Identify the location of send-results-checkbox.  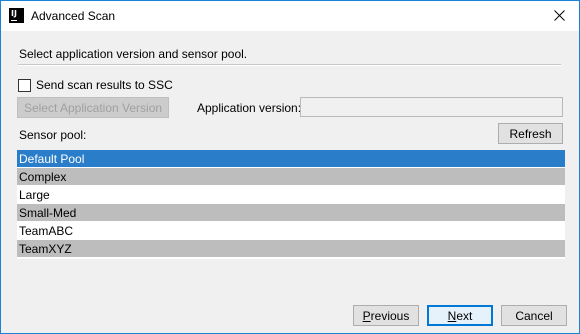
(24, 85).